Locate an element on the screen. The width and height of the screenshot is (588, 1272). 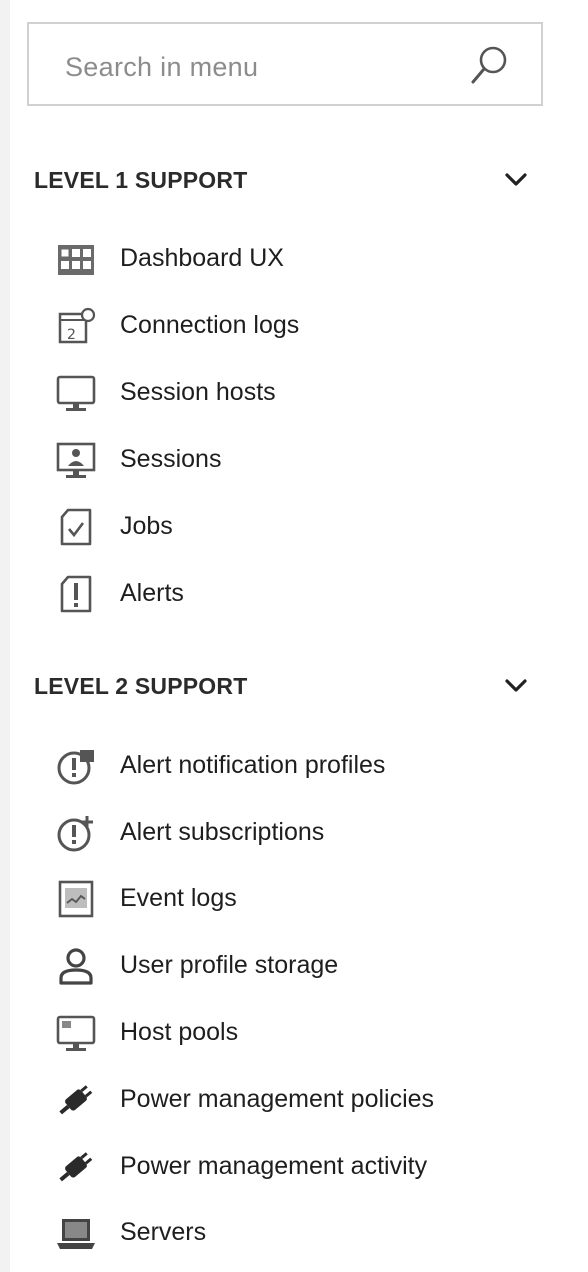
menu-item-sessions: Sessions is located at coordinates (299, 460).